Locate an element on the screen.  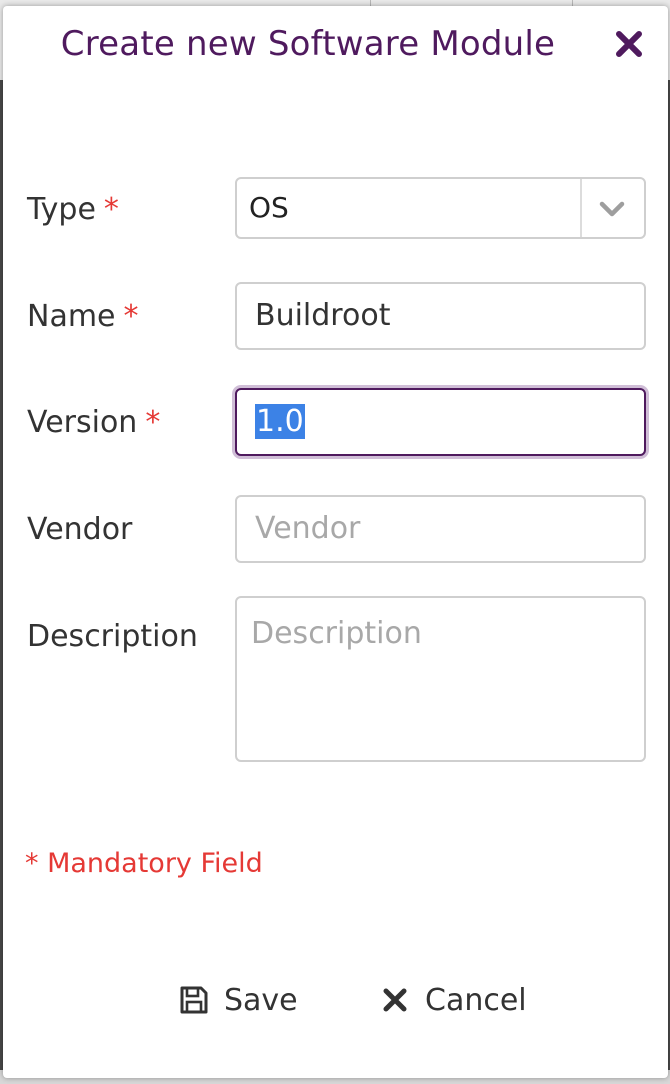
close-button is located at coordinates (629, 44).